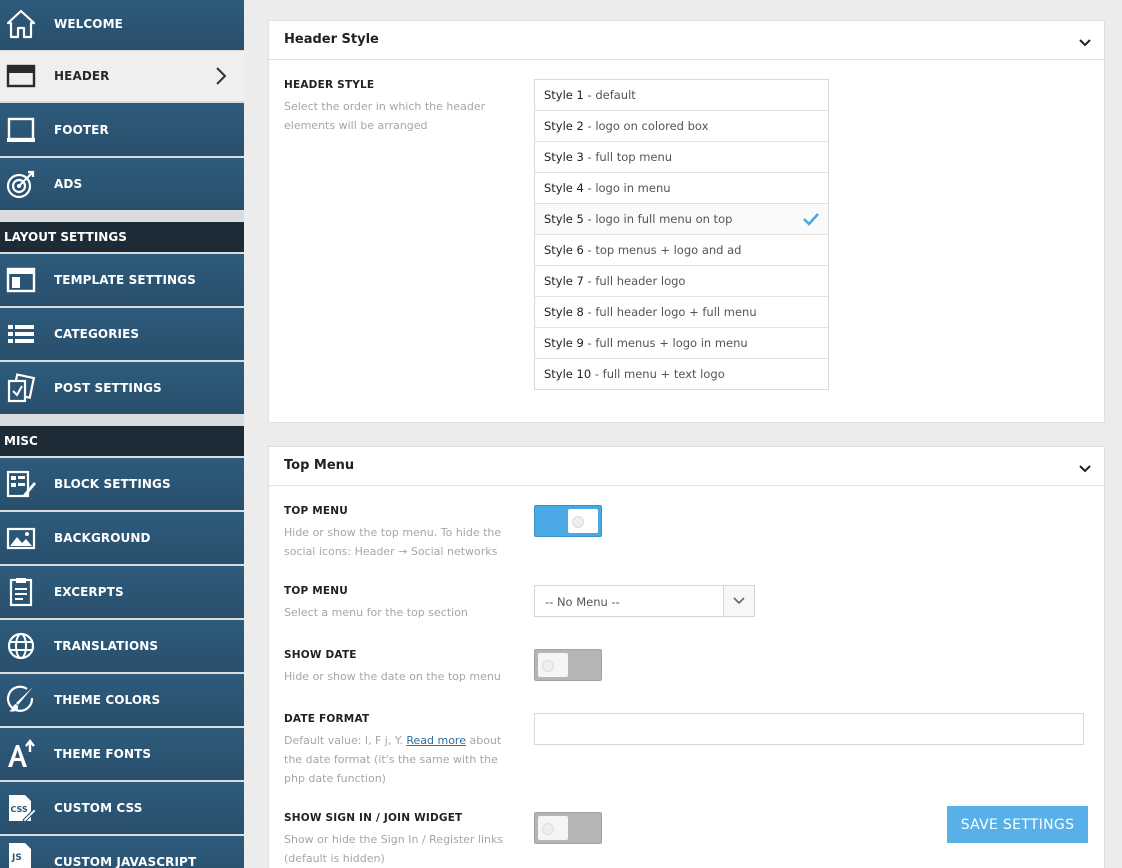 The width and height of the screenshot is (1122, 868). I want to click on sidebar-item-label: EXCERPTS, so click(89, 592).